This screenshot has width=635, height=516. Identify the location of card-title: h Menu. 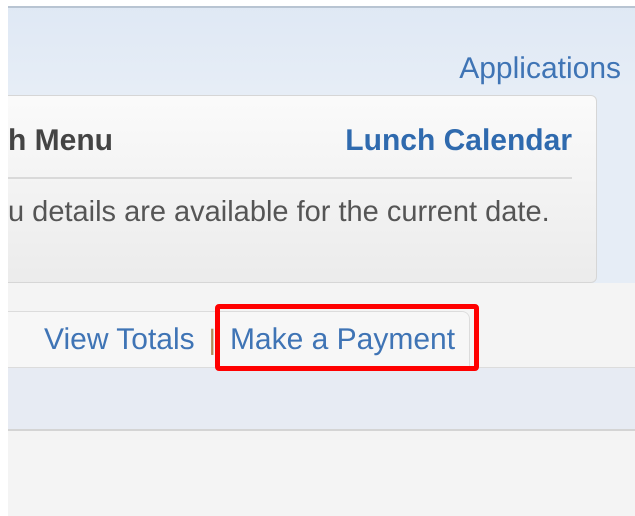
(60, 141).